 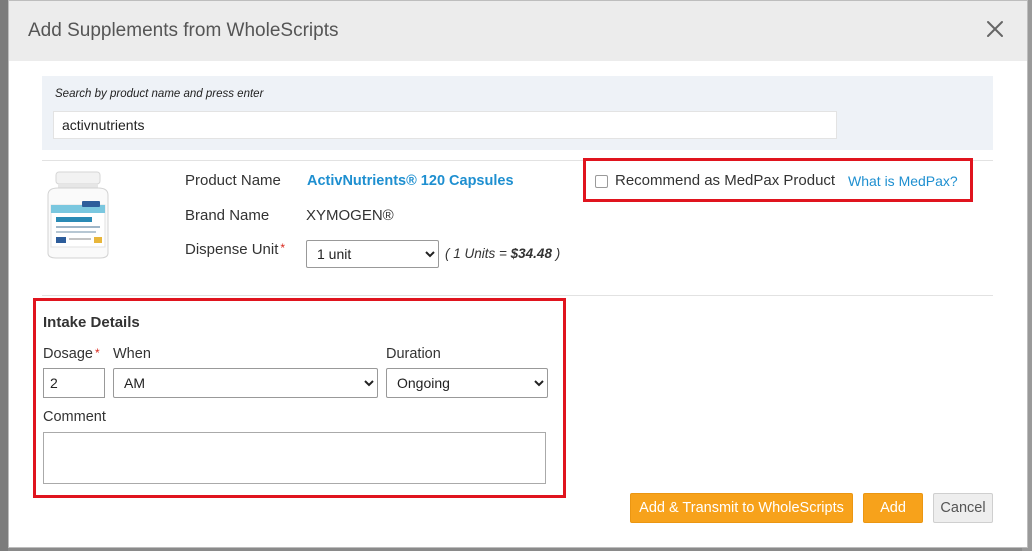 I want to click on search-section: Search by product name and press enter, so click(x=517, y=113).